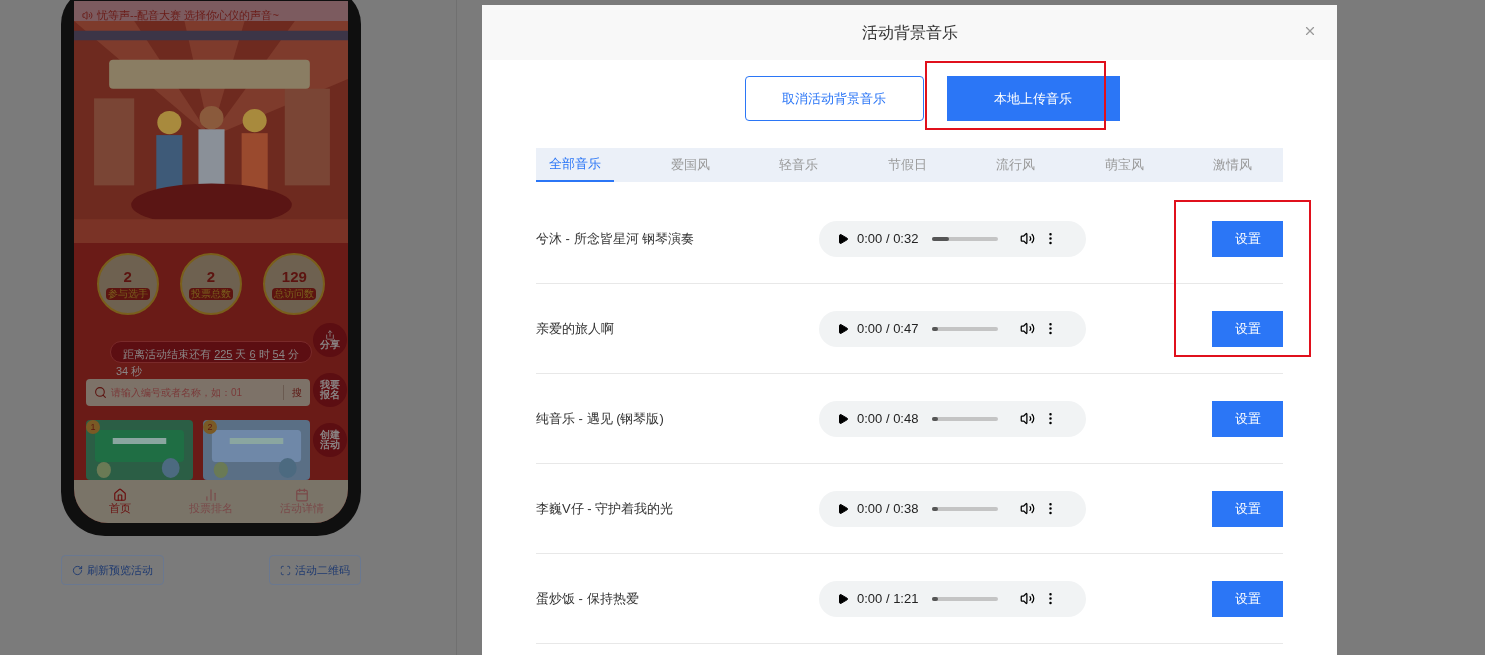  I want to click on countdown-number: 225, so click(223, 354).